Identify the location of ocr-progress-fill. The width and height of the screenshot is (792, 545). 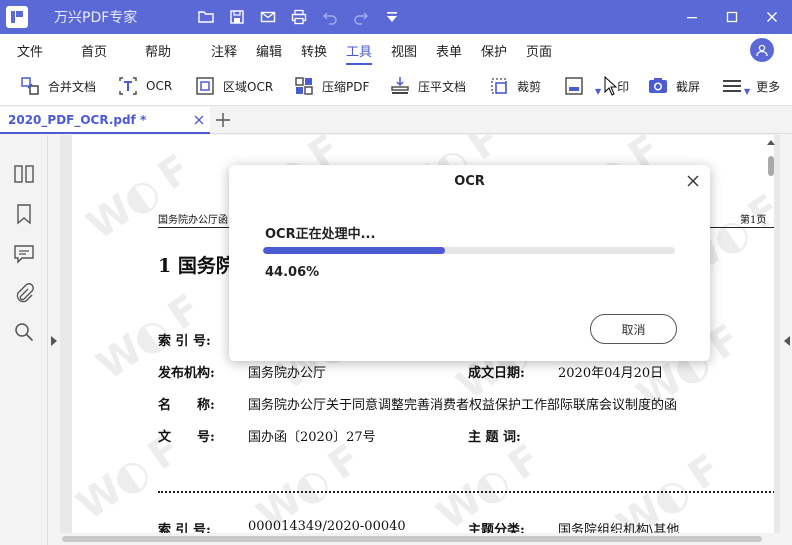
(354, 250).